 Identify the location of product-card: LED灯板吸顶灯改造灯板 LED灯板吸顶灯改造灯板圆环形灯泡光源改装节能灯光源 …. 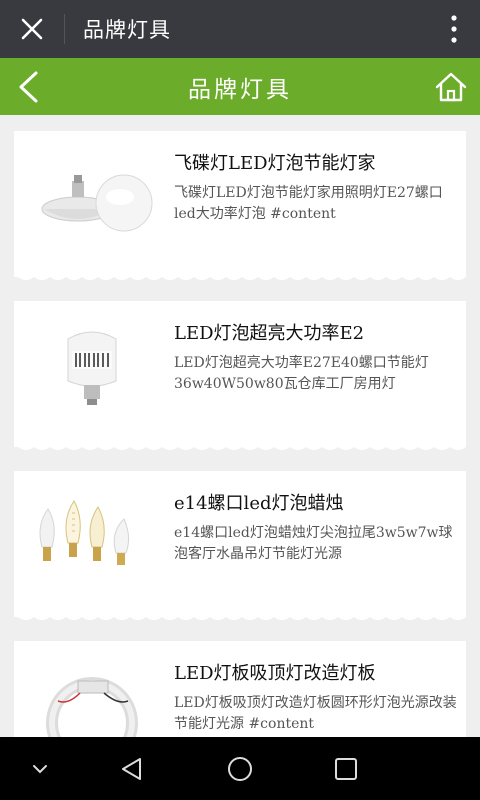
(240, 689).